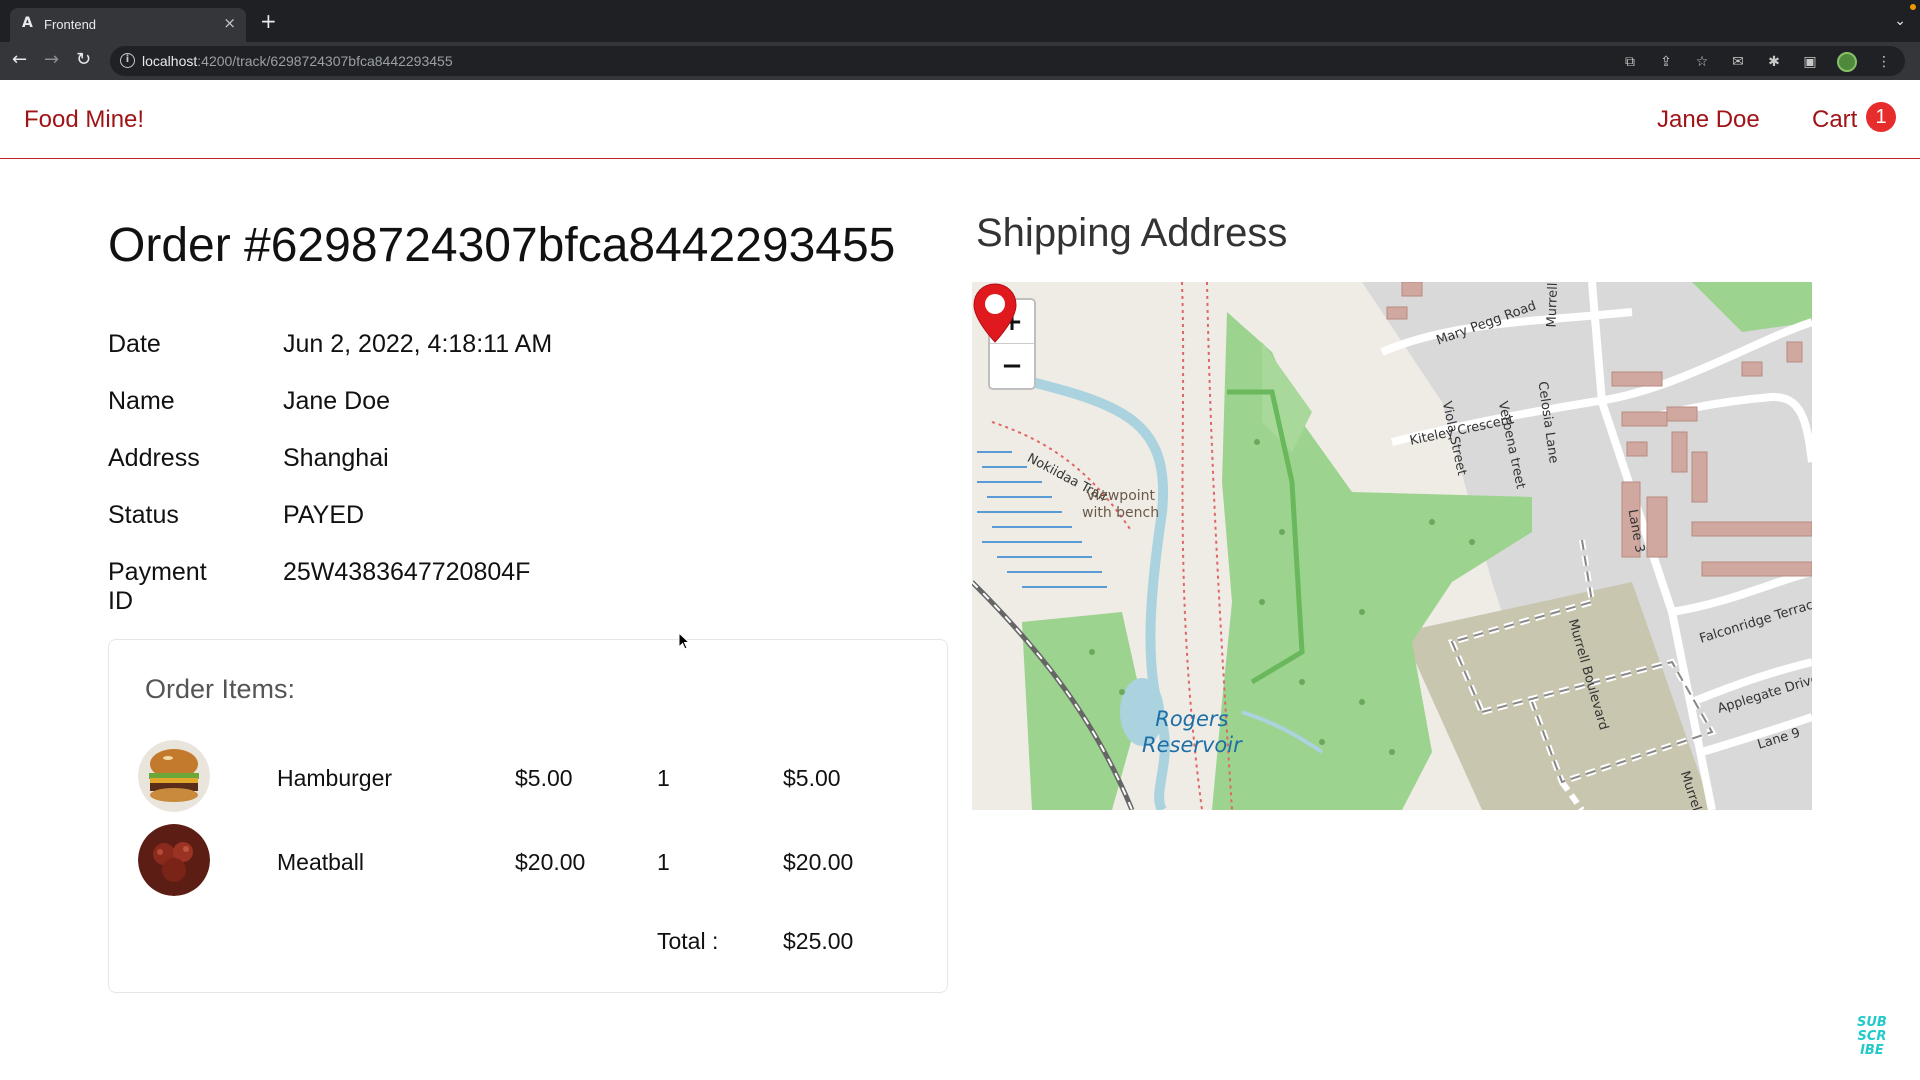  Describe the element at coordinates (84, 120) in the screenshot. I see `logo-link: Food Mine!` at that location.